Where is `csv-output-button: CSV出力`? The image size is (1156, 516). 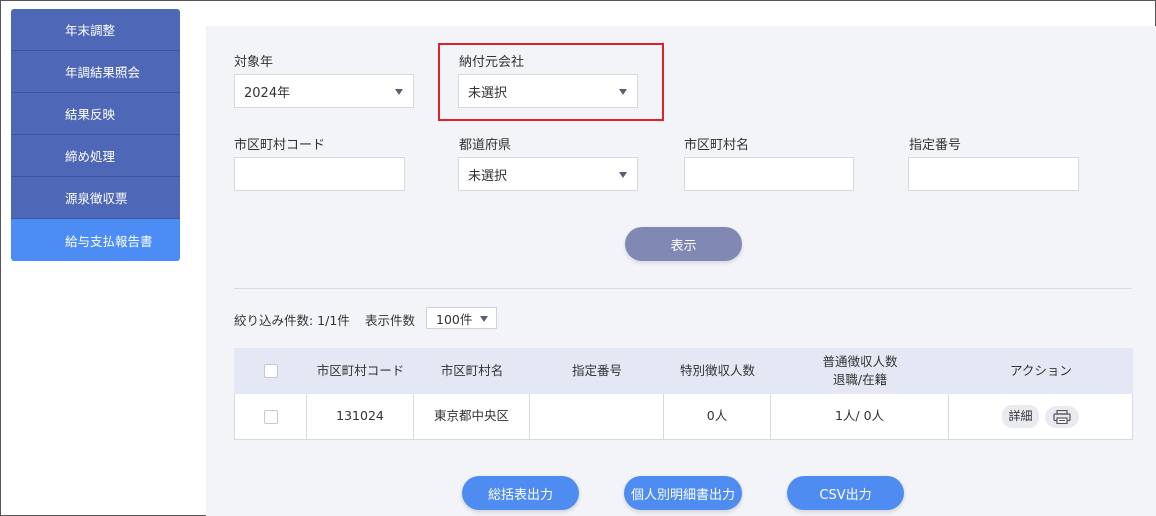 csv-output-button: CSV出力 is located at coordinates (845, 493).